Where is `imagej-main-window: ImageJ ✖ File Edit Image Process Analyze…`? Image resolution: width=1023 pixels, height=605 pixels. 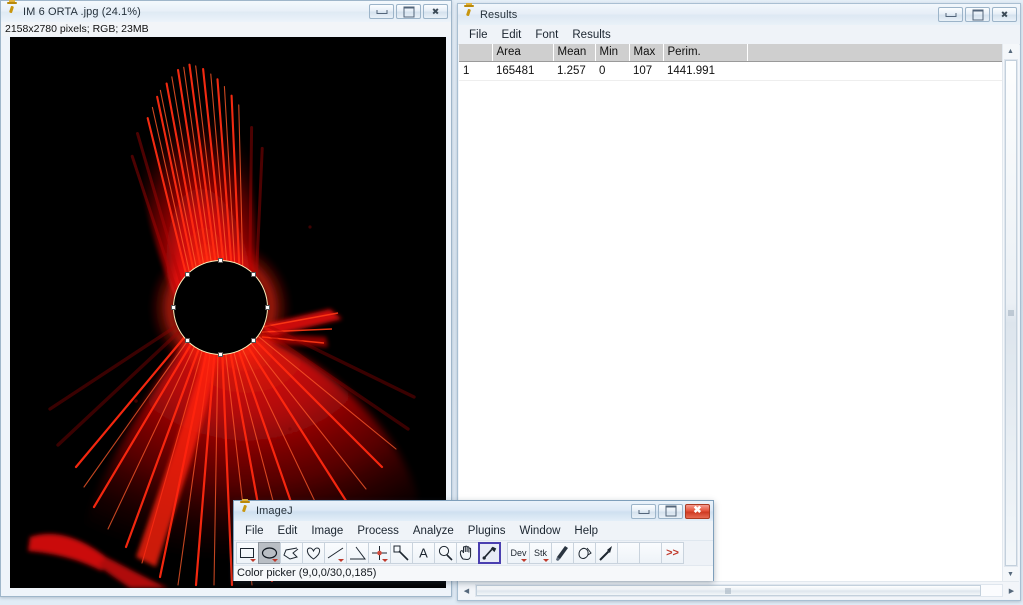 imagej-main-window: ImageJ ✖ File Edit Image Process Analyze… is located at coordinates (473, 540).